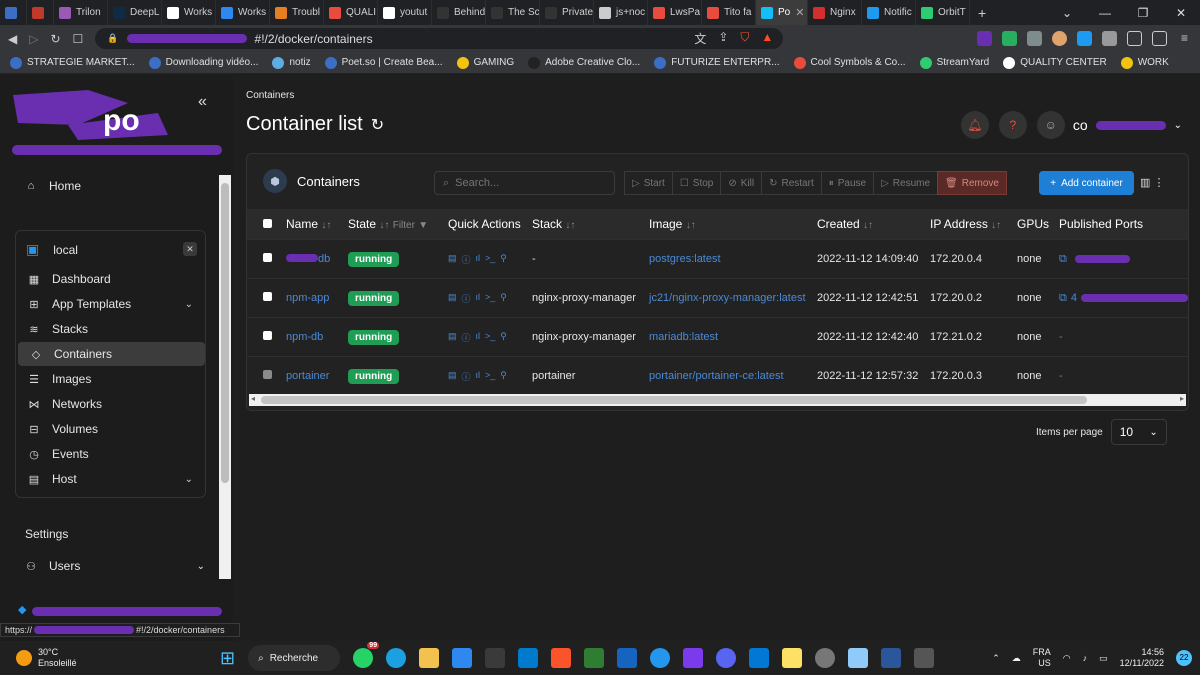  What do you see at coordinates (873, 224) in the screenshot?
I see `column-created: Created ↓↑` at bounding box center [873, 224].